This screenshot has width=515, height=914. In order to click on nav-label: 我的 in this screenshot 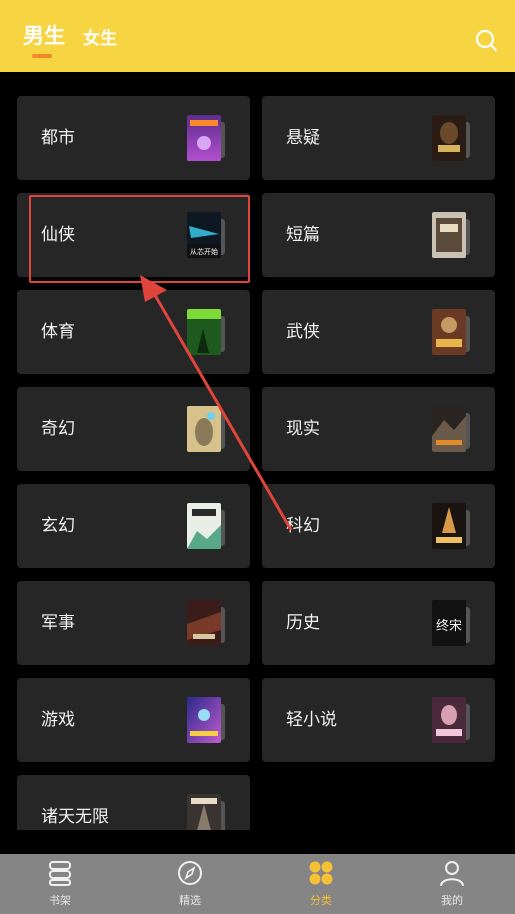, I will do `click(452, 900)`.